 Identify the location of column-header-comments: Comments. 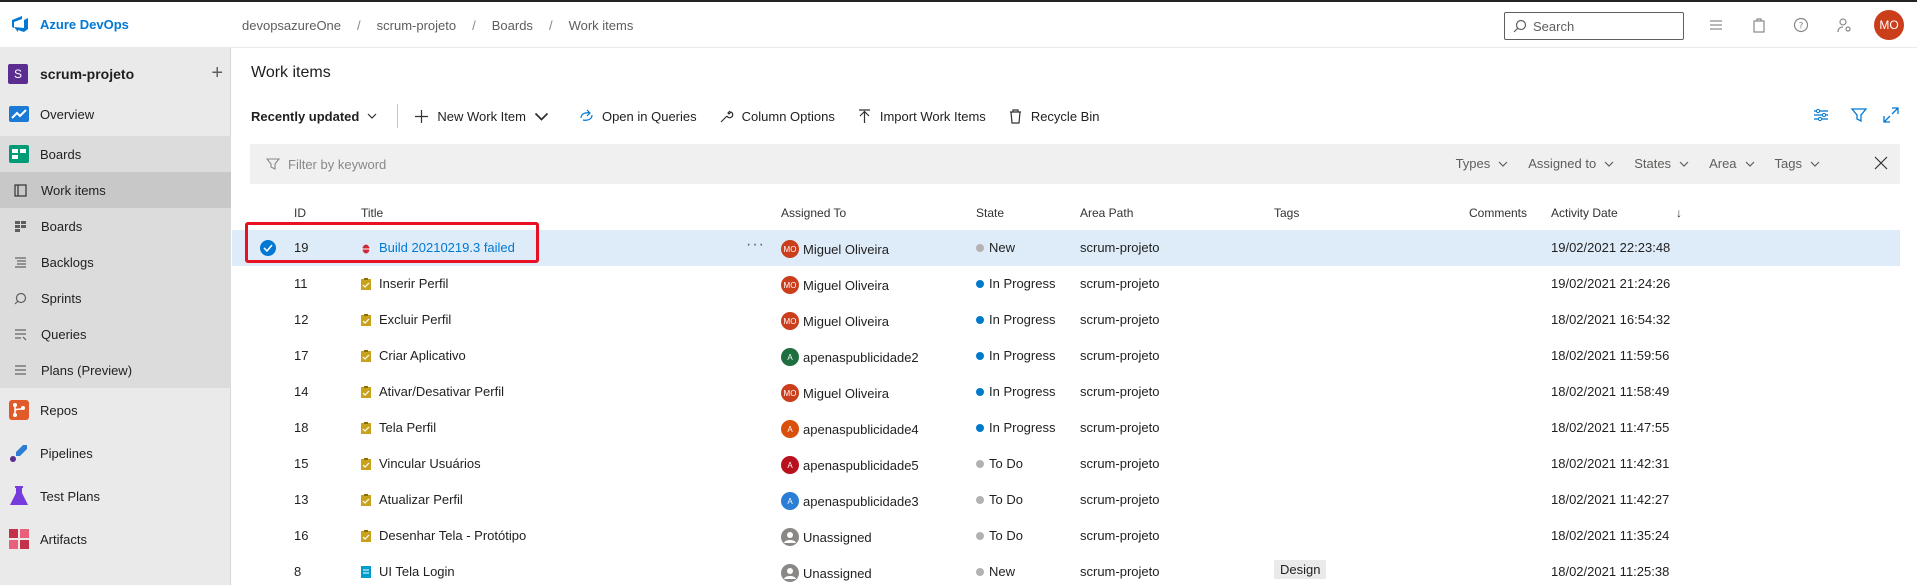
(1498, 213).